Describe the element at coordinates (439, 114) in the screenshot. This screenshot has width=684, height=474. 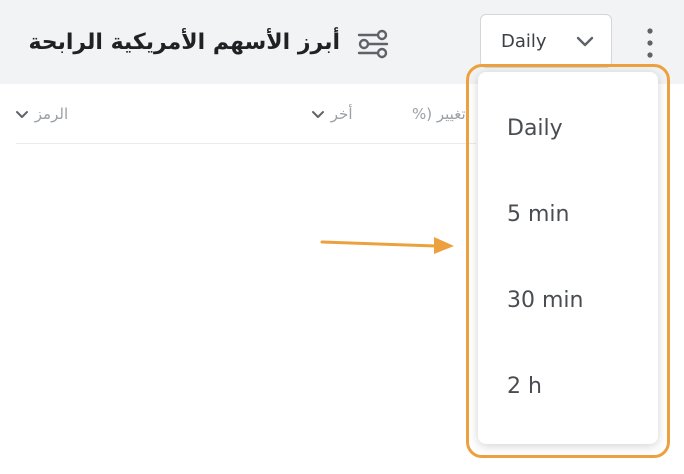
I see `column-header-change-label: تغيير (%` at that location.